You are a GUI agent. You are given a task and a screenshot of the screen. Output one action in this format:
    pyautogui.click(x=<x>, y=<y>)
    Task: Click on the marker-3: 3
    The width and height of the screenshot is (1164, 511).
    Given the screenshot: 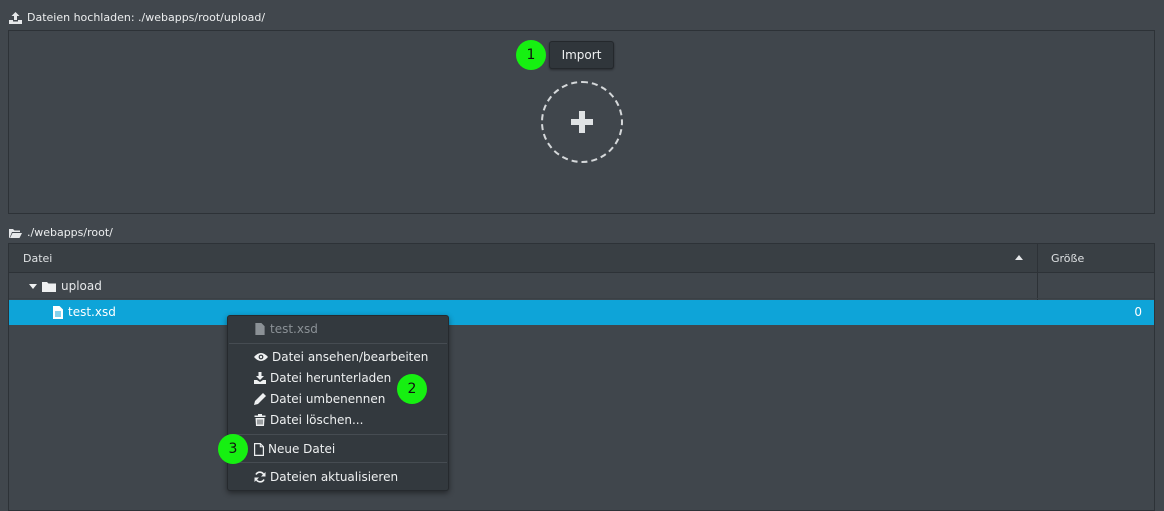 What is the action you would take?
    pyautogui.click(x=233, y=449)
    